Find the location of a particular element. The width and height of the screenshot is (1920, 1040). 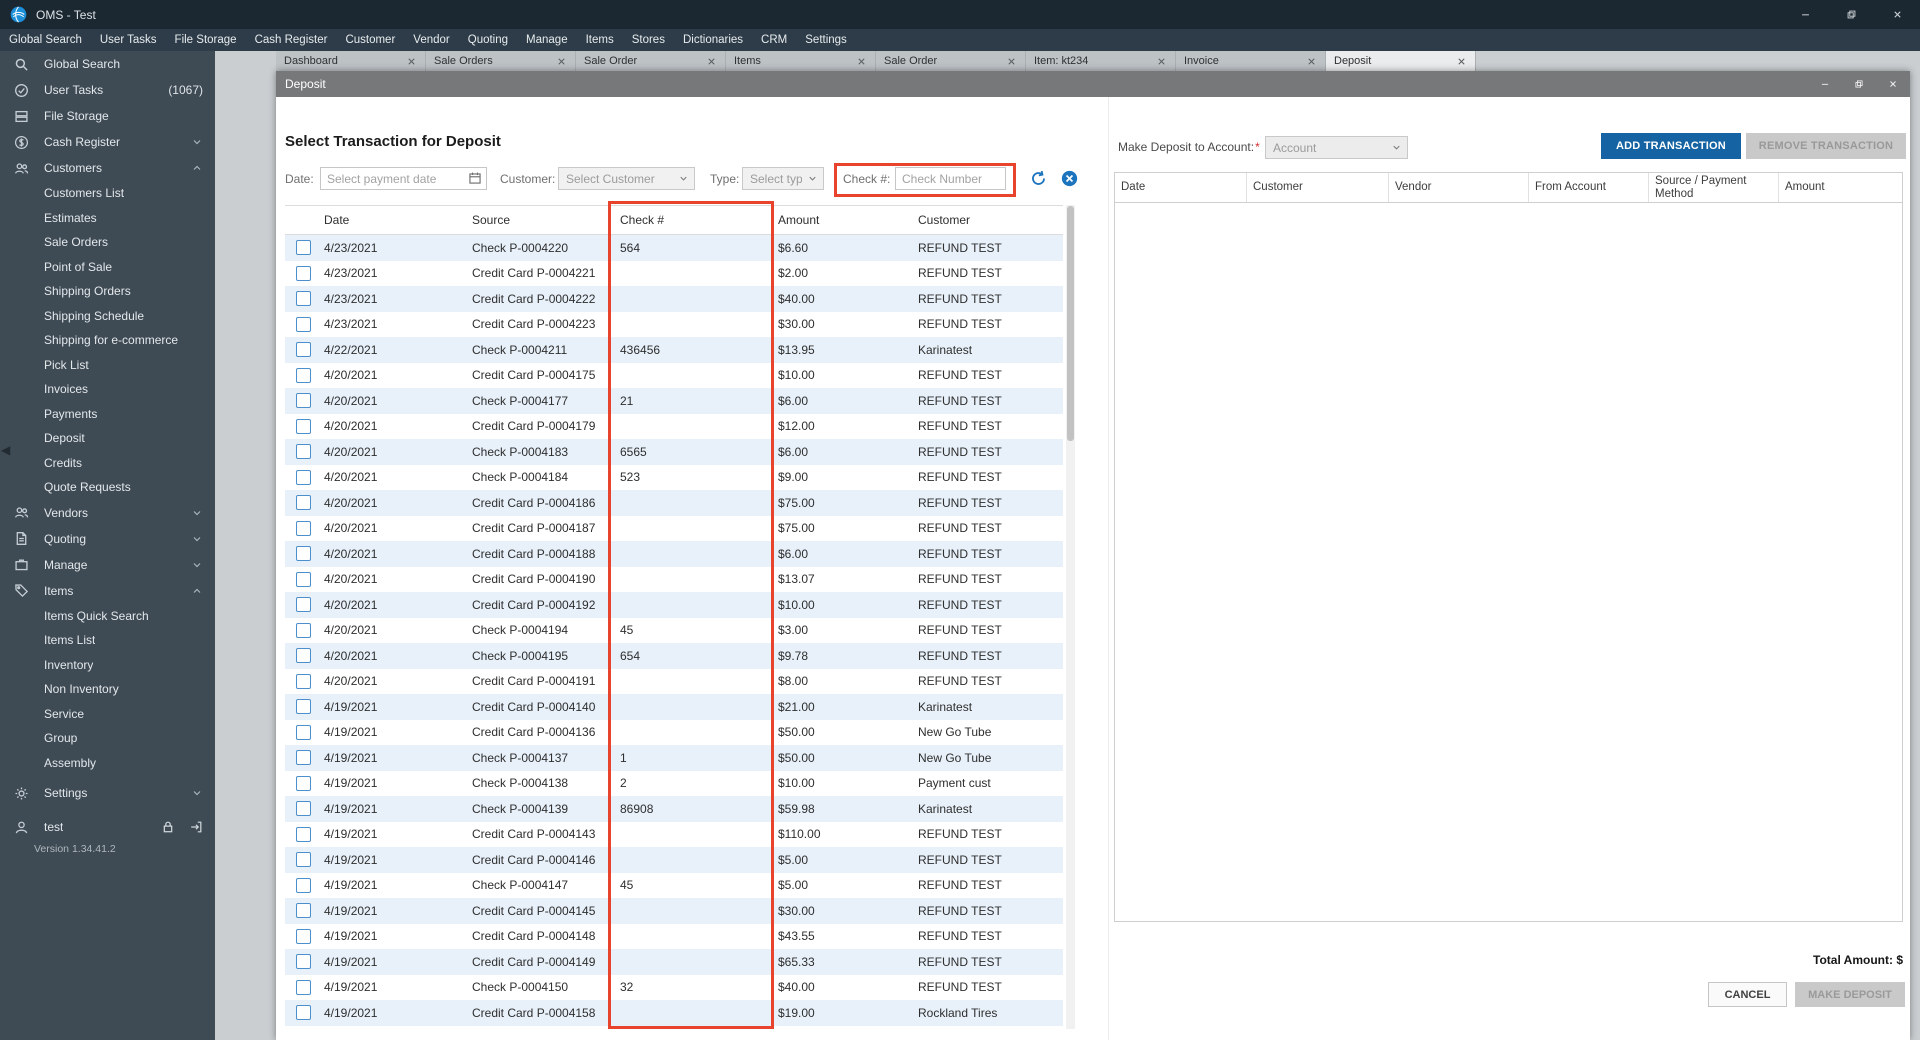

inner-close-button is located at coordinates (1893, 84).